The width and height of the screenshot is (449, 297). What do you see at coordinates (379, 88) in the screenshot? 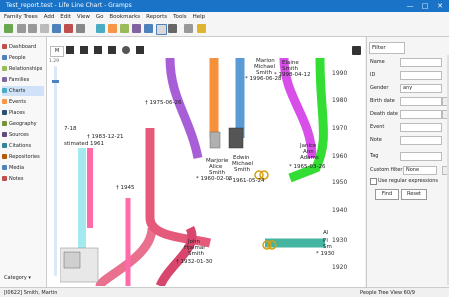
I see `gender-label: Gender` at bounding box center [379, 88].